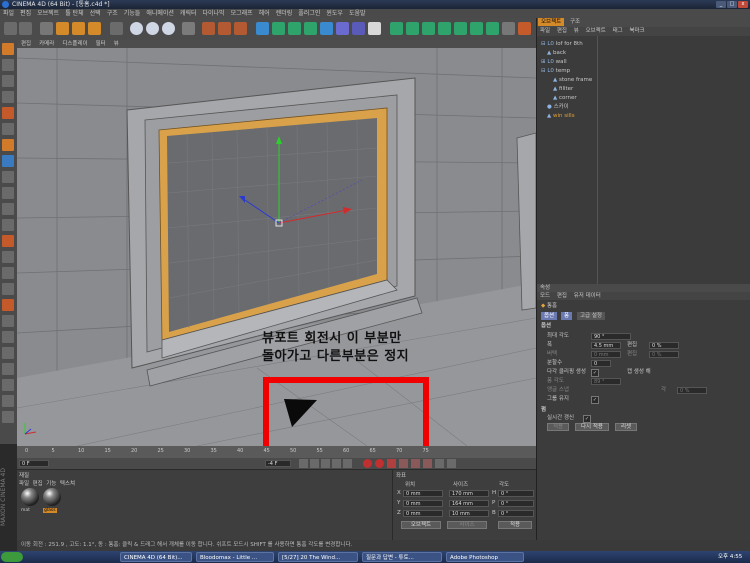 The image size is (750, 563). I want to click on dynamics-icon, so click(476, 28).